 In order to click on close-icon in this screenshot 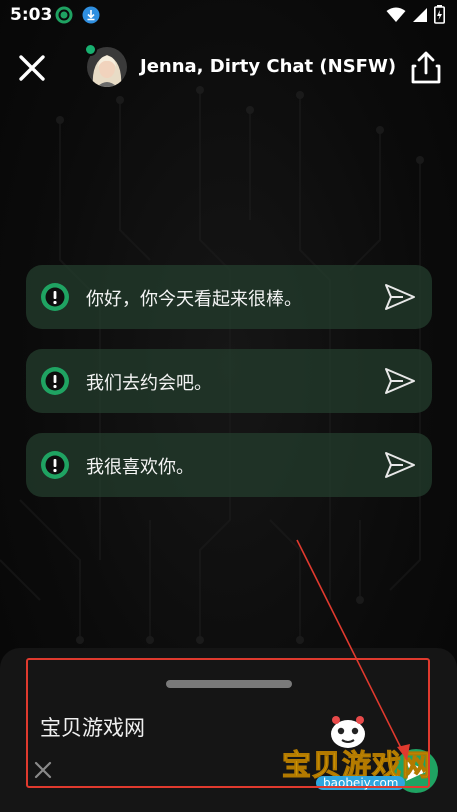, I will do `click(32, 68)`.